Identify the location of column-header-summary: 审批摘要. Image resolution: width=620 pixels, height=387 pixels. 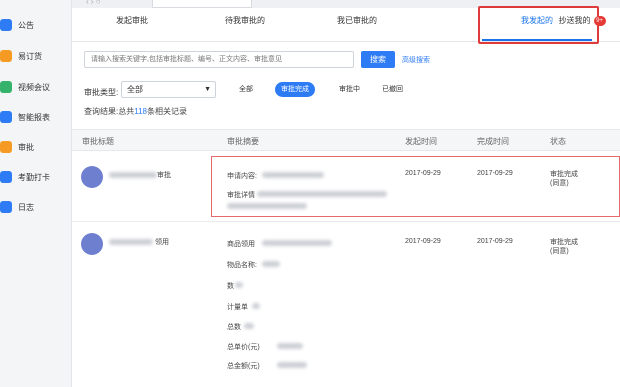
(243, 141).